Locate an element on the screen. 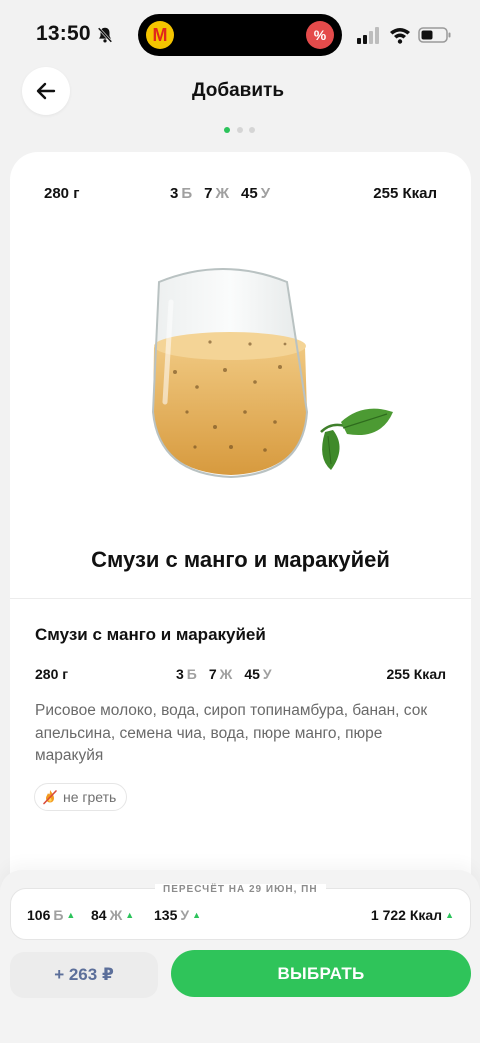 Image resolution: width=480 pixels, height=1043 pixels. protein-value: 3 is located at coordinates (174, 193).